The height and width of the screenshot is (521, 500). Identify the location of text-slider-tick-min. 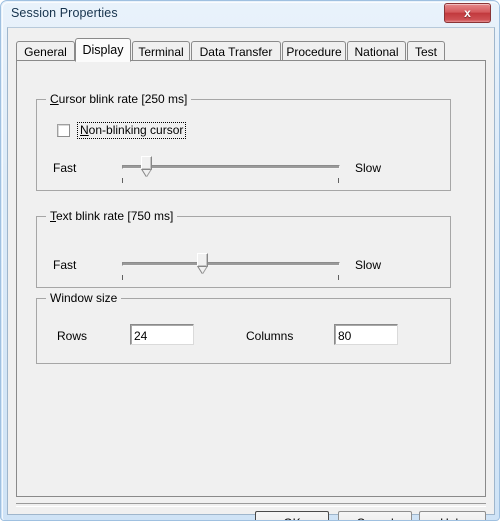
(122, 277).